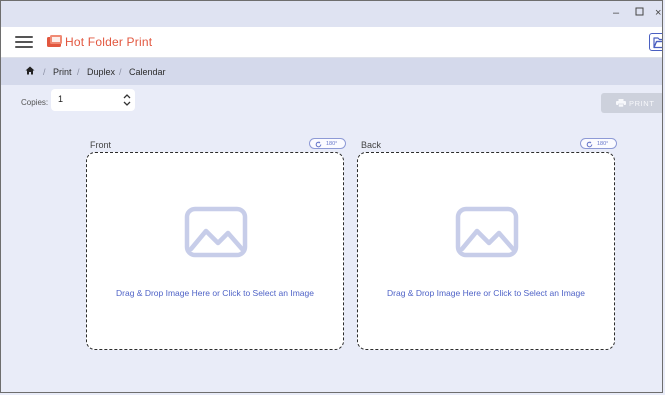 This screenshot has height=395, width=665. What do you see at coordinates (54, 41) in the screenshot?
I see `app-logo-icon` at bounding box center [54, 41].